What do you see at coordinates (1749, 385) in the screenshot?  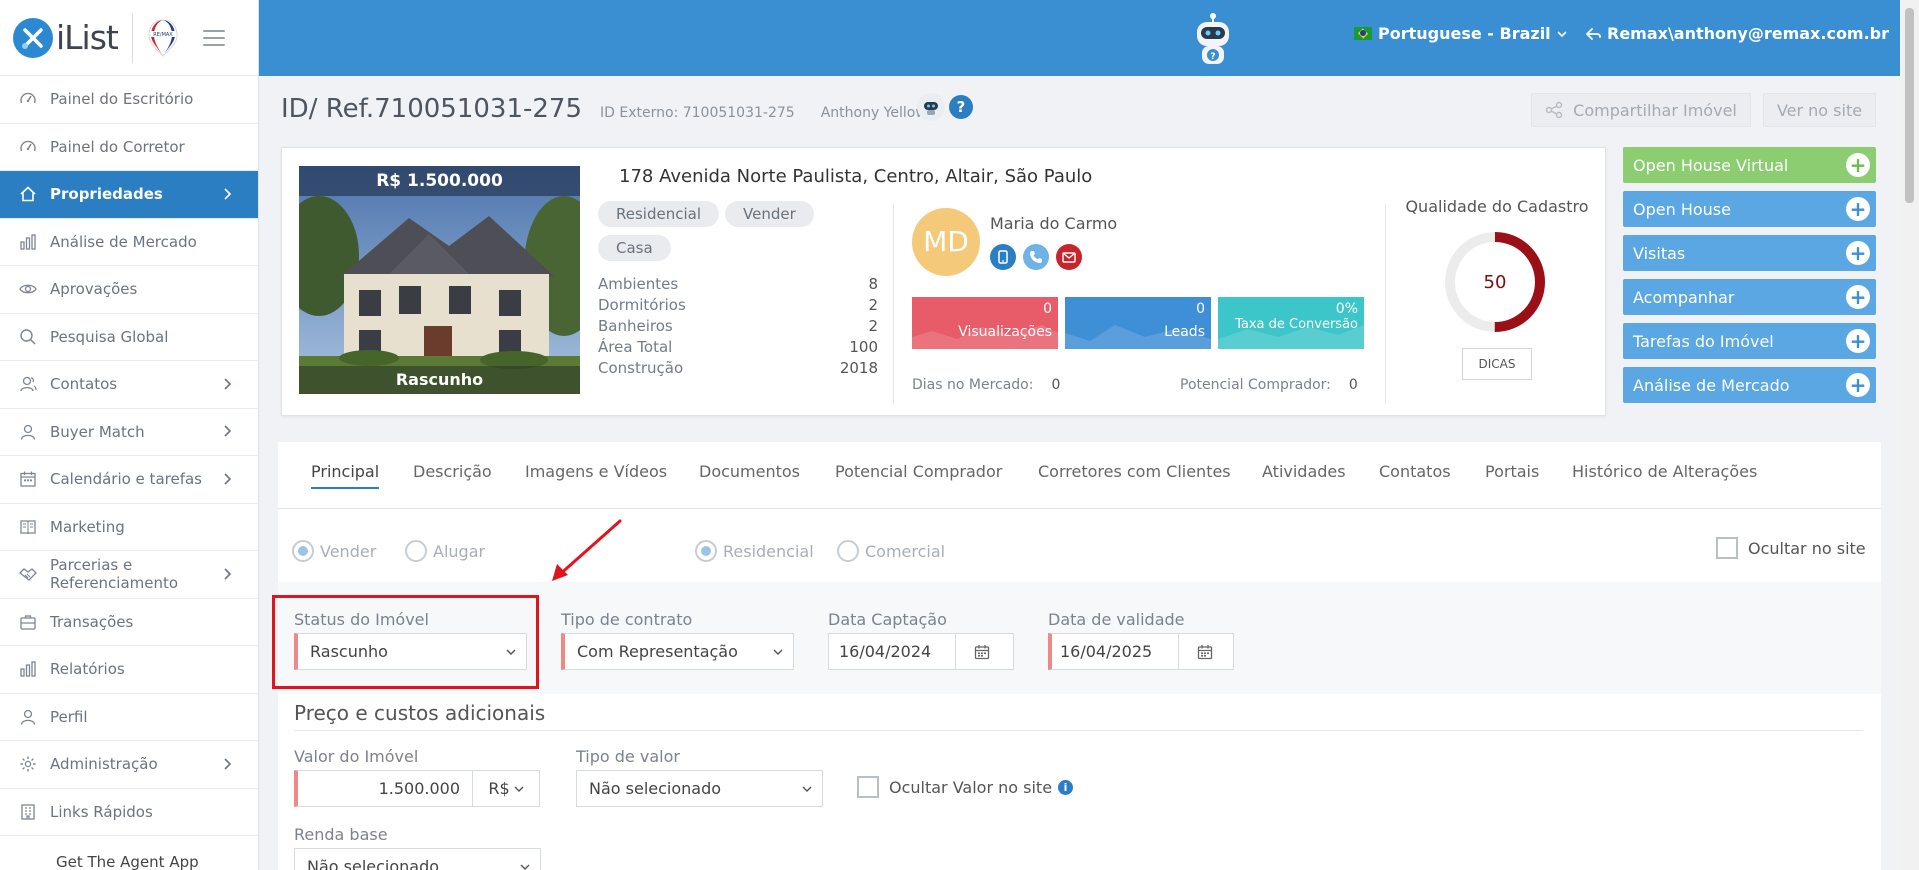 I see `action-analise-de-mercado-button: Análise de Mercado +` at bounding box center [1749, 385].